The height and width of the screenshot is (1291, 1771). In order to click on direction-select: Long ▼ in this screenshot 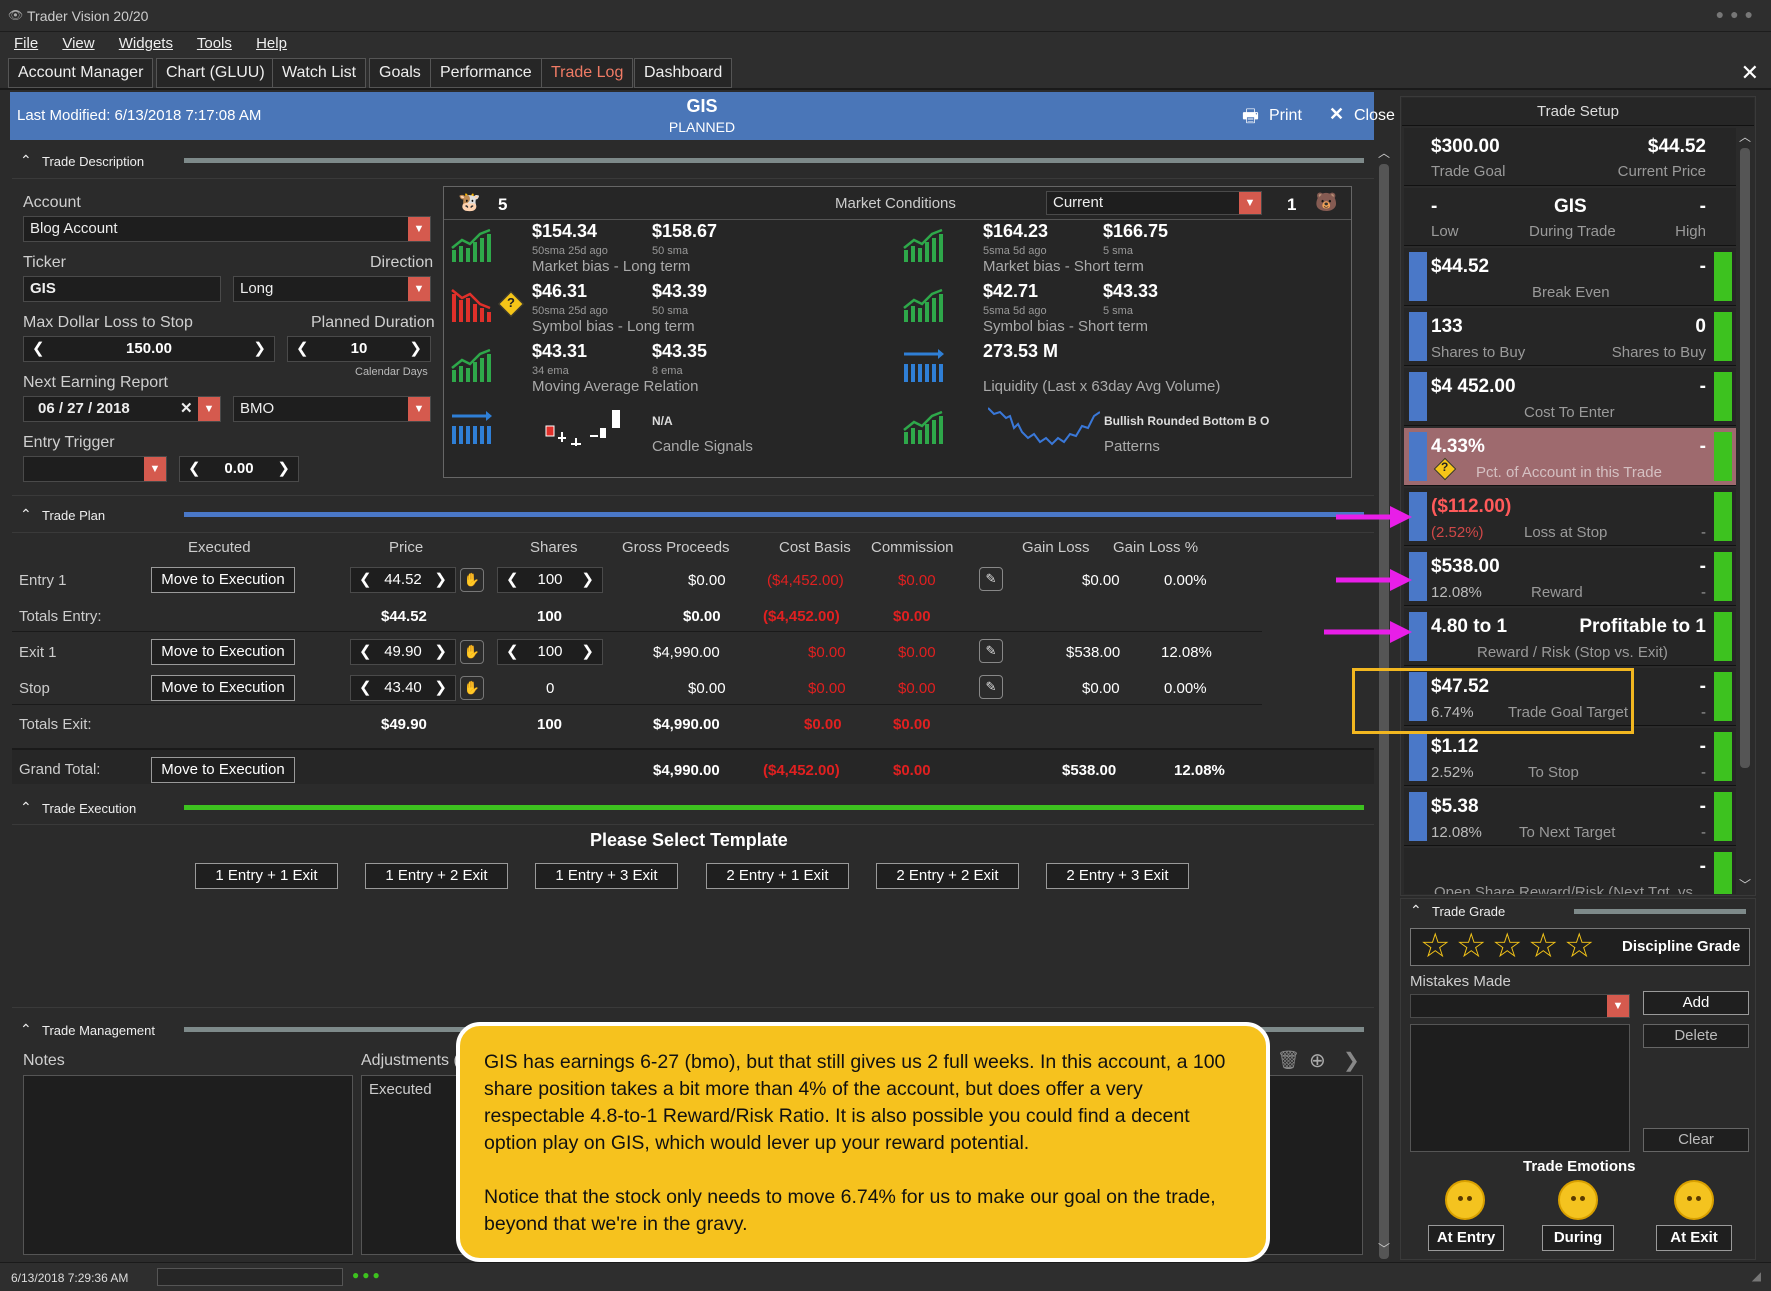, I will do `click(332, 289)`.